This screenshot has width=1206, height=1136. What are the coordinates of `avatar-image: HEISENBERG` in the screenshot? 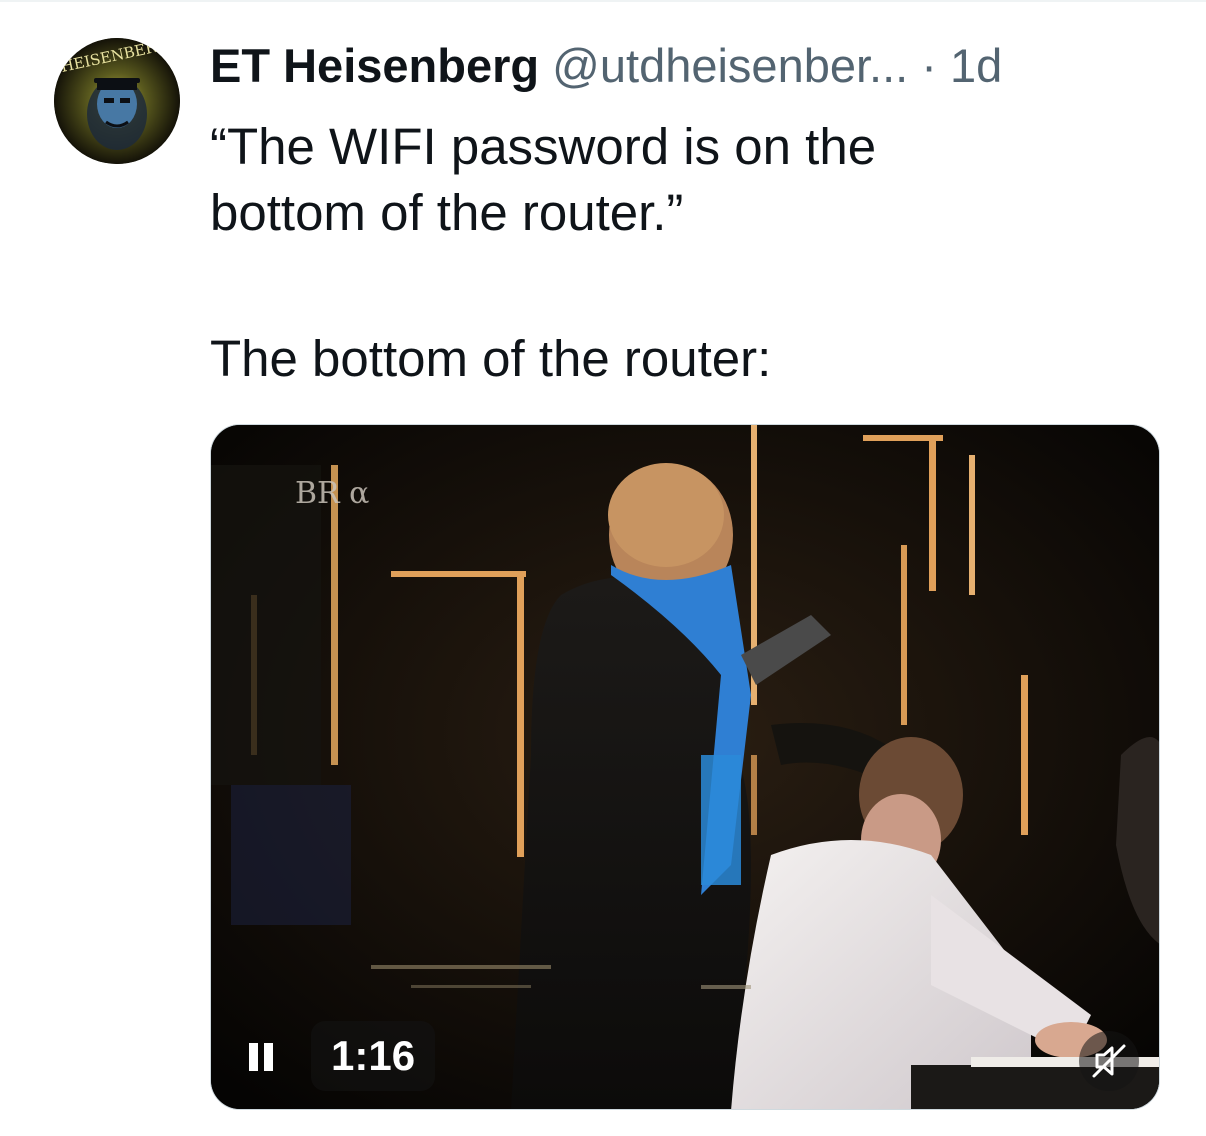 It's located at (117, 101).